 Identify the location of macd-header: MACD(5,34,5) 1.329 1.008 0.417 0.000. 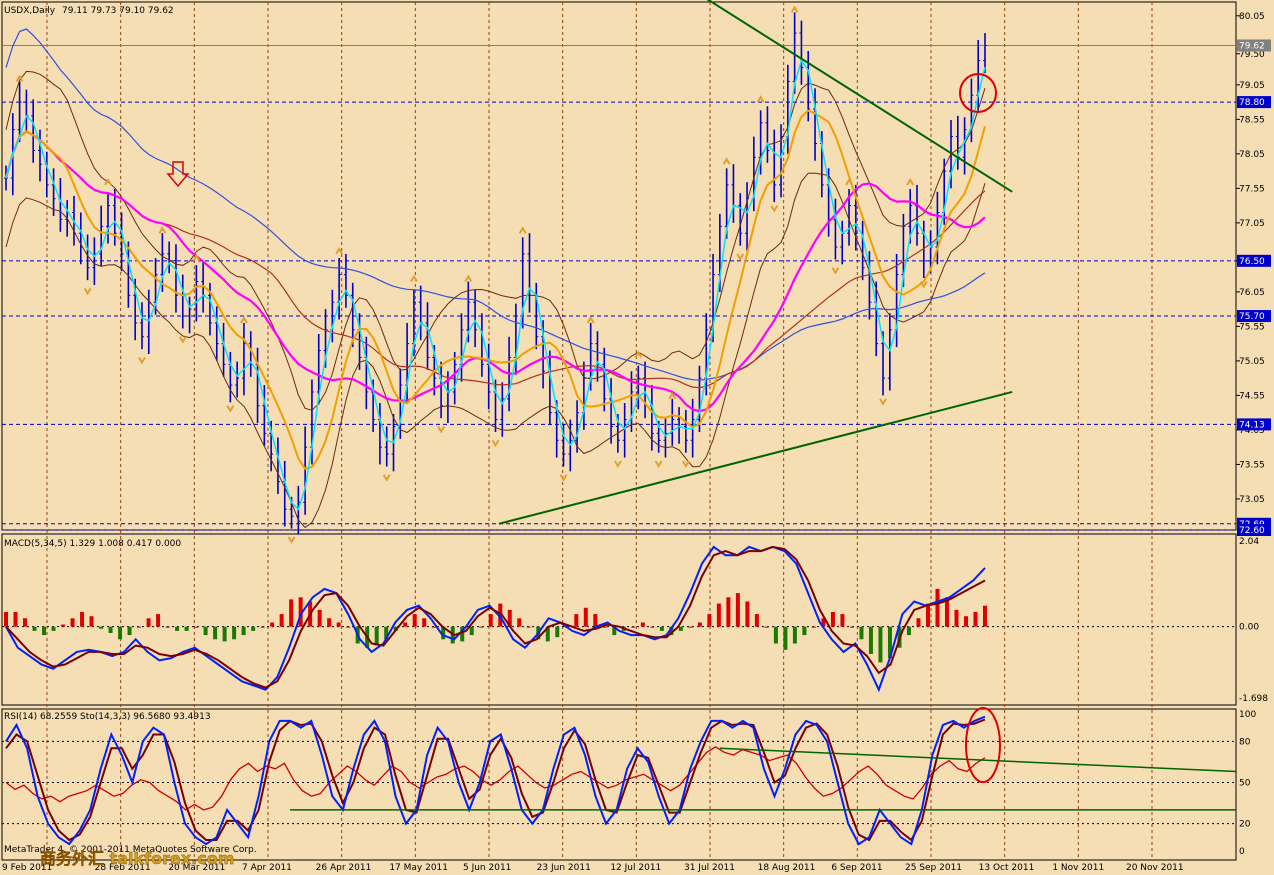
(92, 544).